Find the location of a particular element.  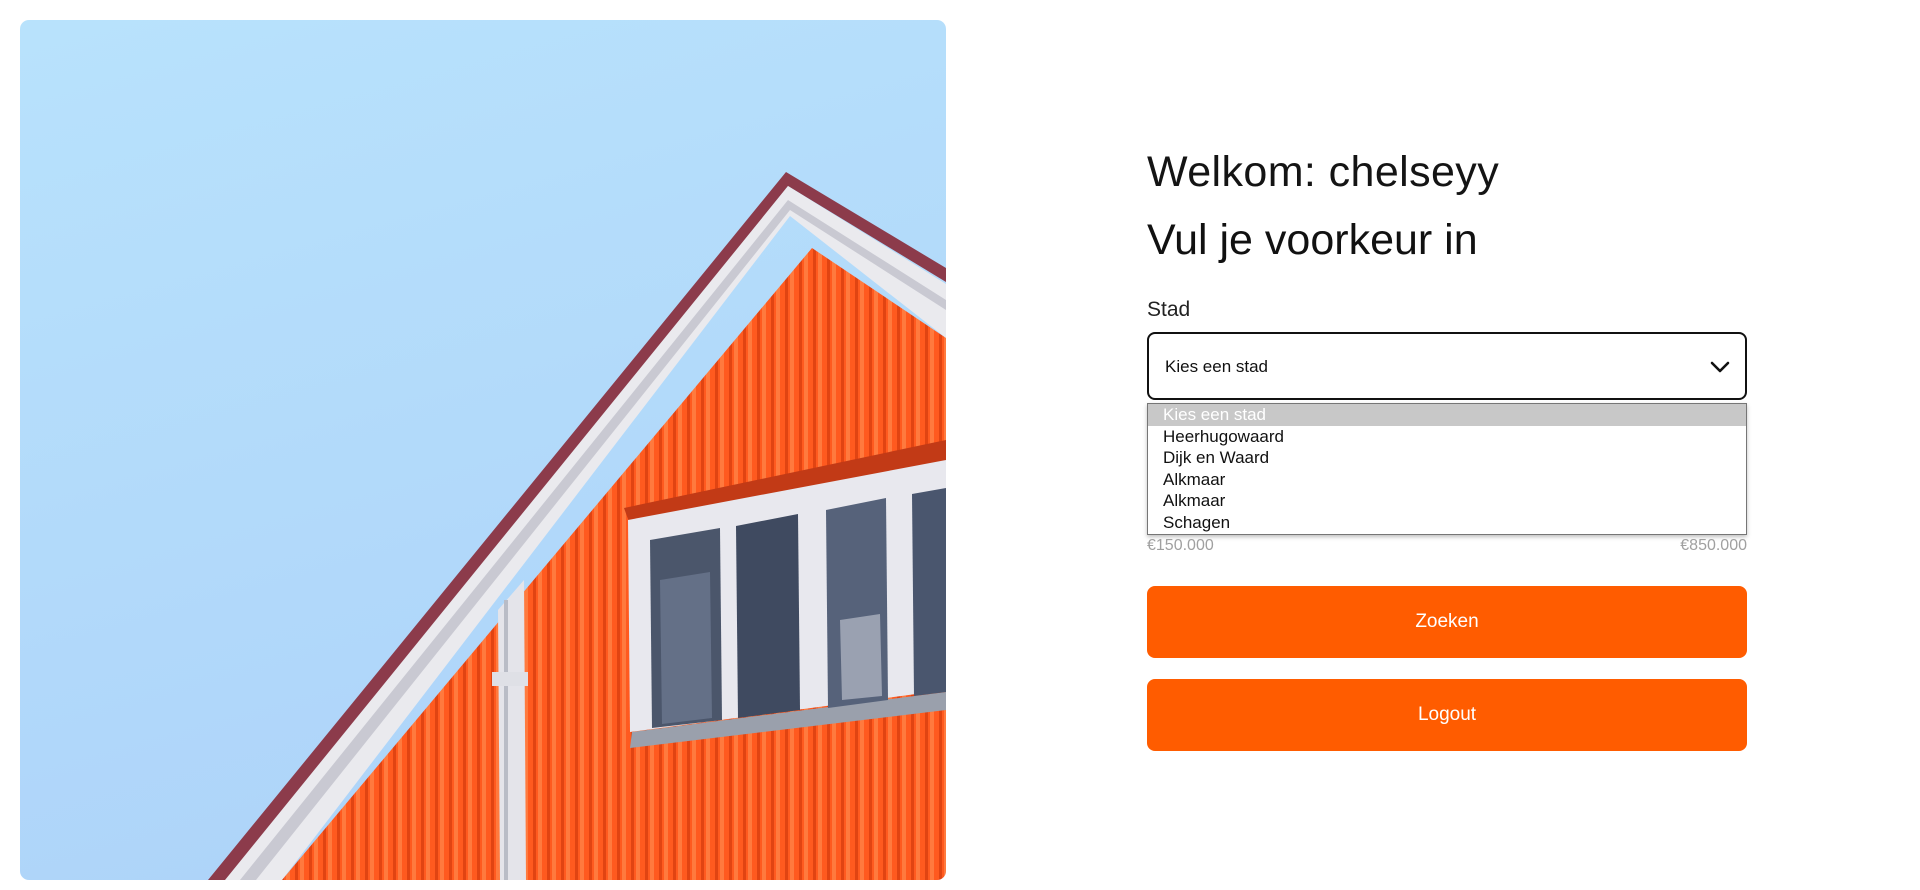

price-min-label: €150.000 is located at coordinates (1180, 545).